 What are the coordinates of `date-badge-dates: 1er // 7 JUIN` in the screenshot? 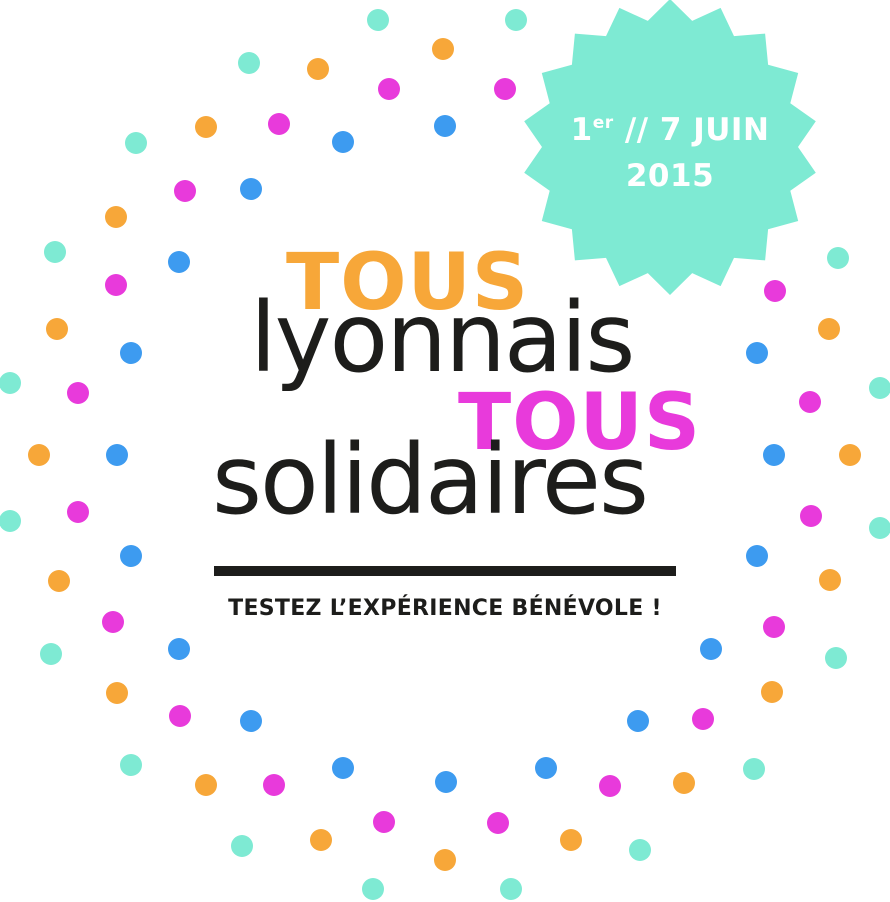 It's located at (670, 130).